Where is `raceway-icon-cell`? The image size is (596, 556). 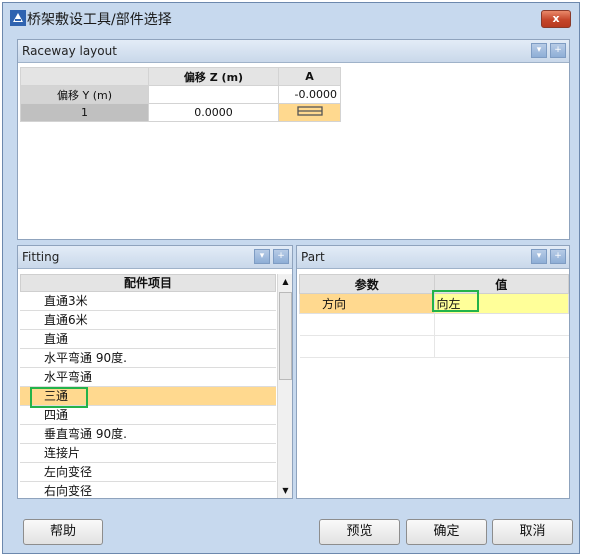
raceway-icon-cell is located at coordinates (309, 112).